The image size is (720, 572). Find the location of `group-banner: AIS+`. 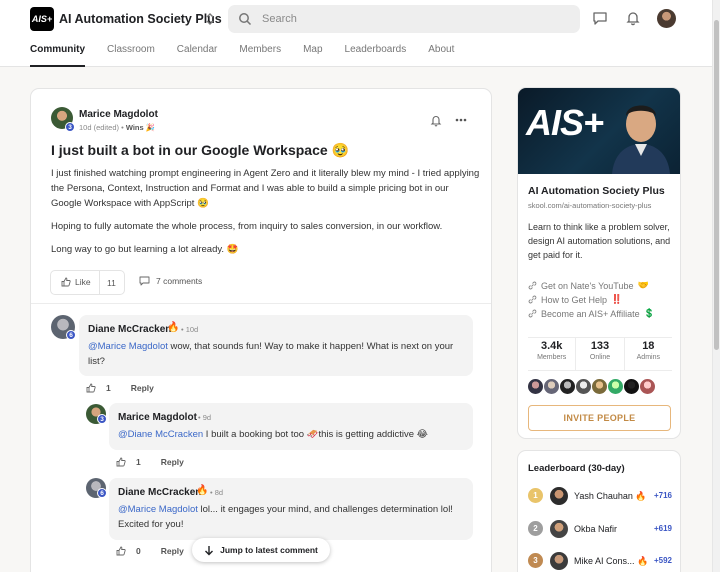

group-banner: AIS+ is located at coordinates (599, 131).